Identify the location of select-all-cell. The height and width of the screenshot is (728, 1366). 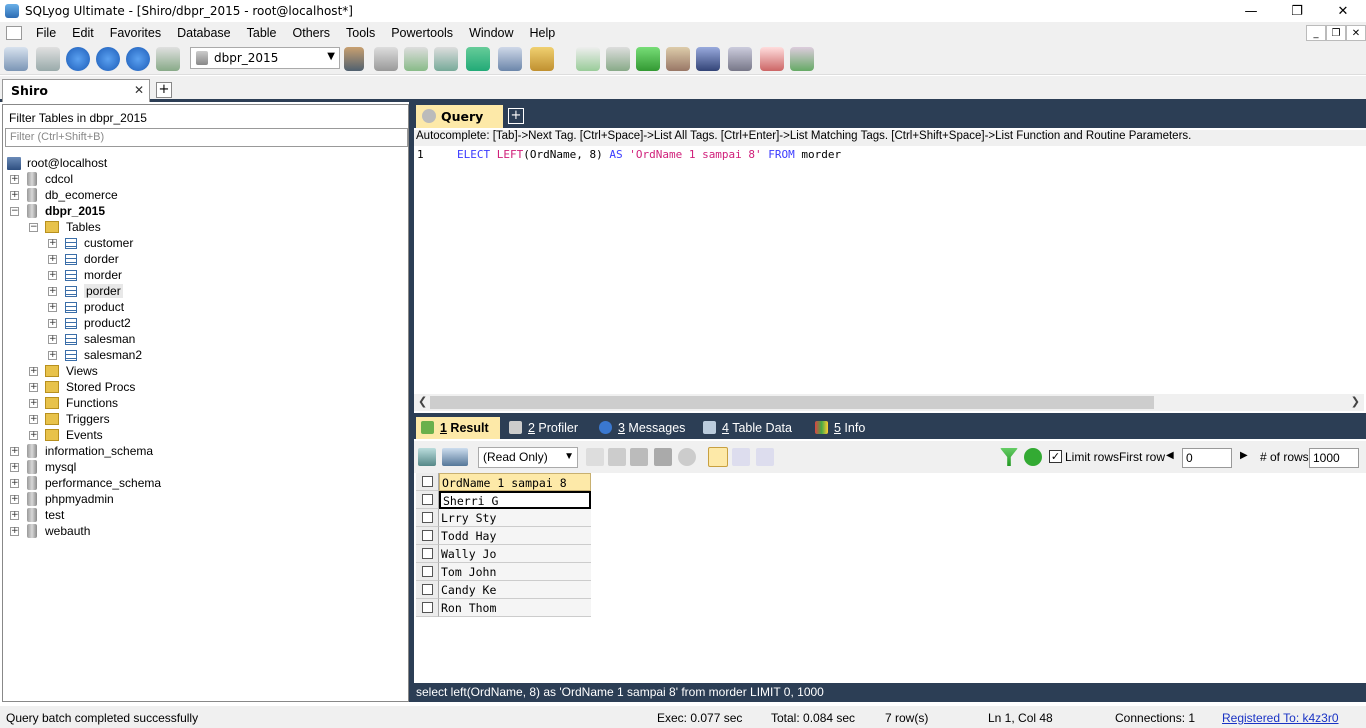
(427, 482).